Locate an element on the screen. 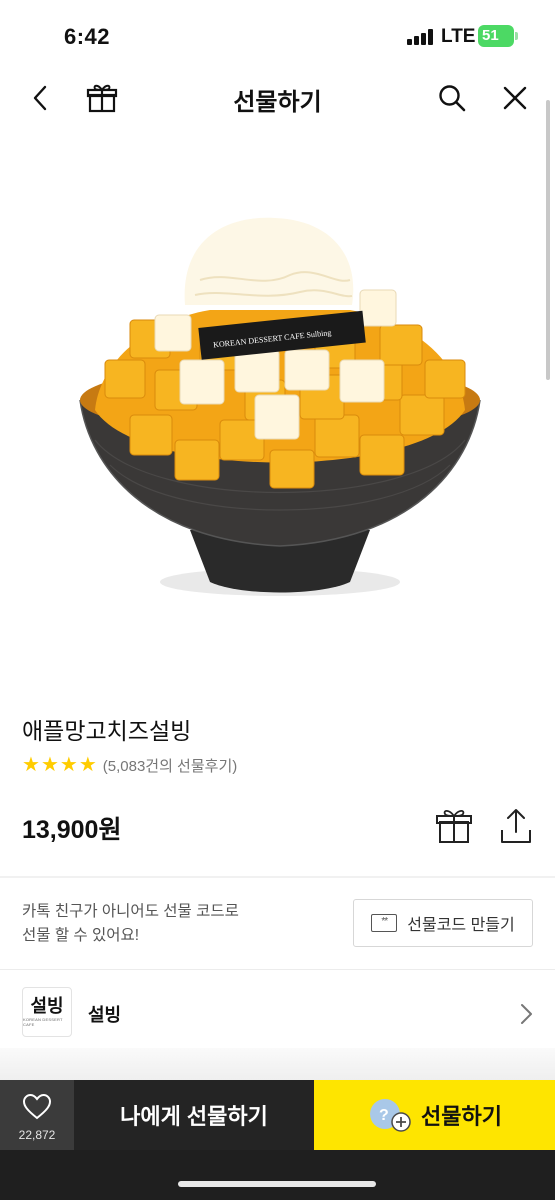  review-count: (5,083건의 선물후기) is located at coordinates (170, 765).